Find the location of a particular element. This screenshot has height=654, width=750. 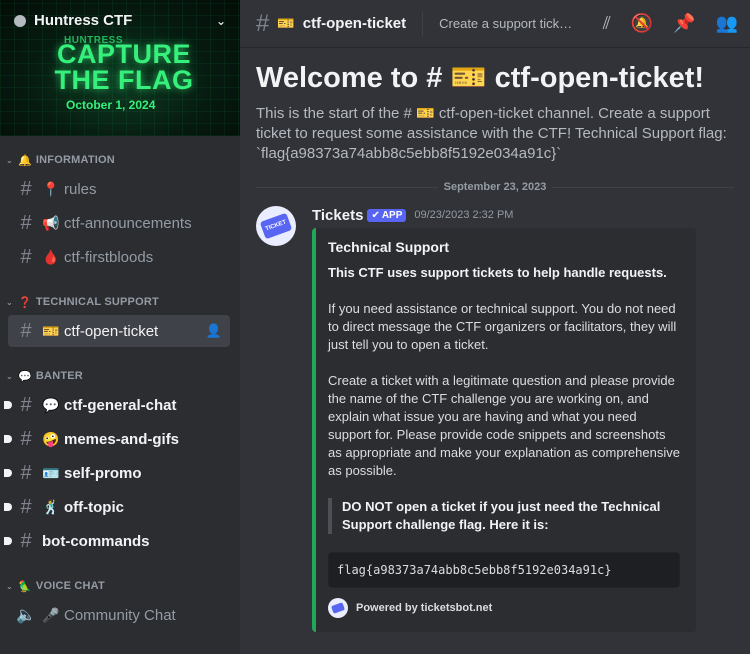

app-badge: ✔ APP is located at coordinates (387, 215).